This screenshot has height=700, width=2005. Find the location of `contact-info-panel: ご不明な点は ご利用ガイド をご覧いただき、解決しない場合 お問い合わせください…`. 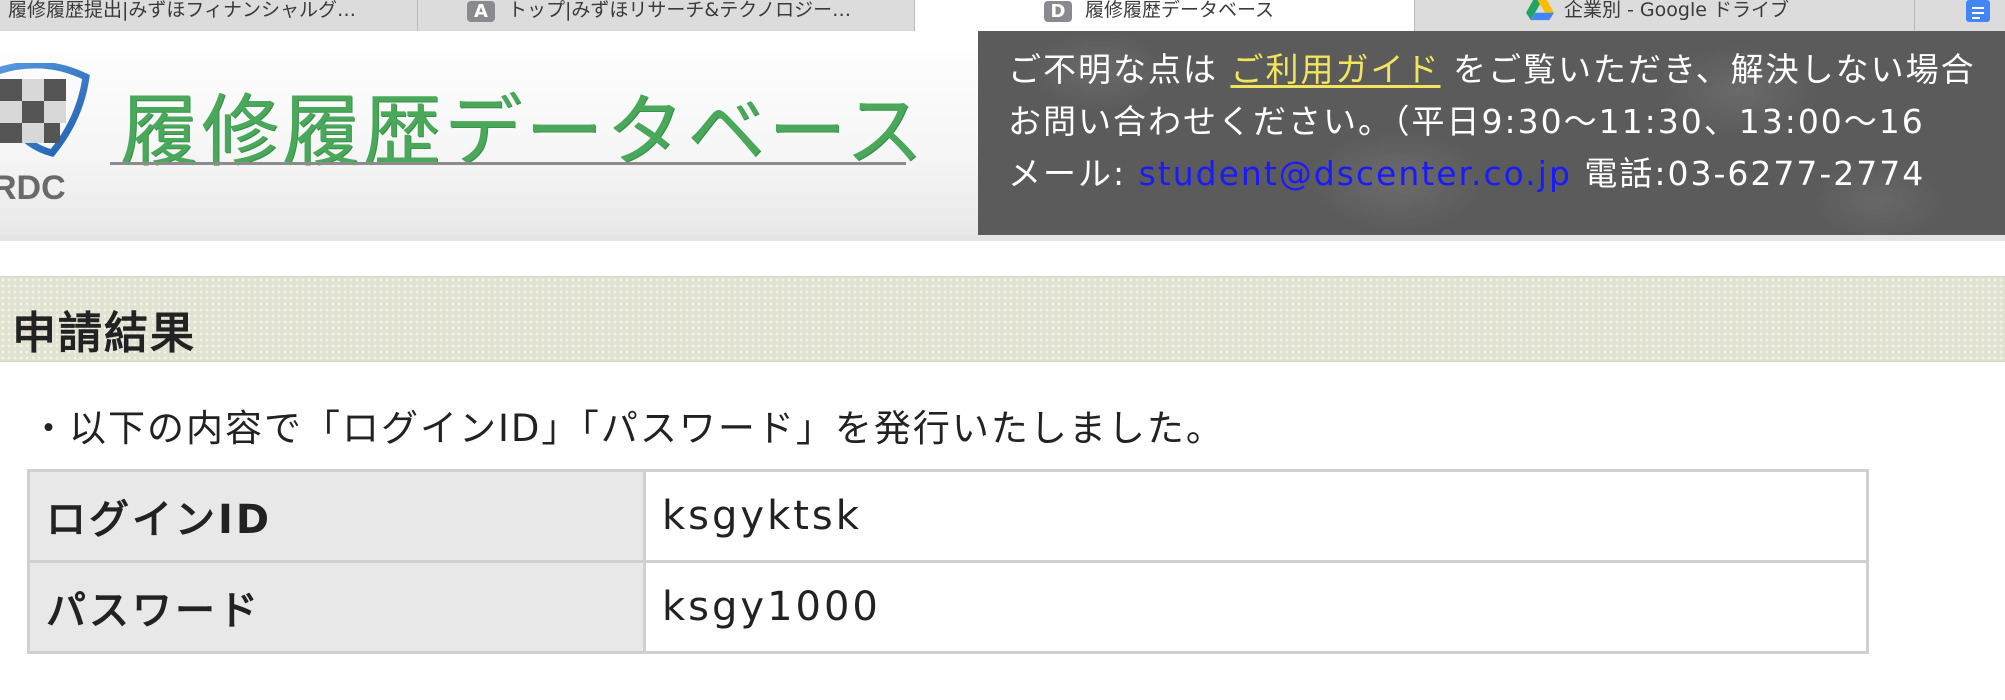

contact-info-panel: ご不明な点は ご利用ガイド をご覧いただき、解決しない場合 お問い合わせください… is located at coordinates (1491, 133).